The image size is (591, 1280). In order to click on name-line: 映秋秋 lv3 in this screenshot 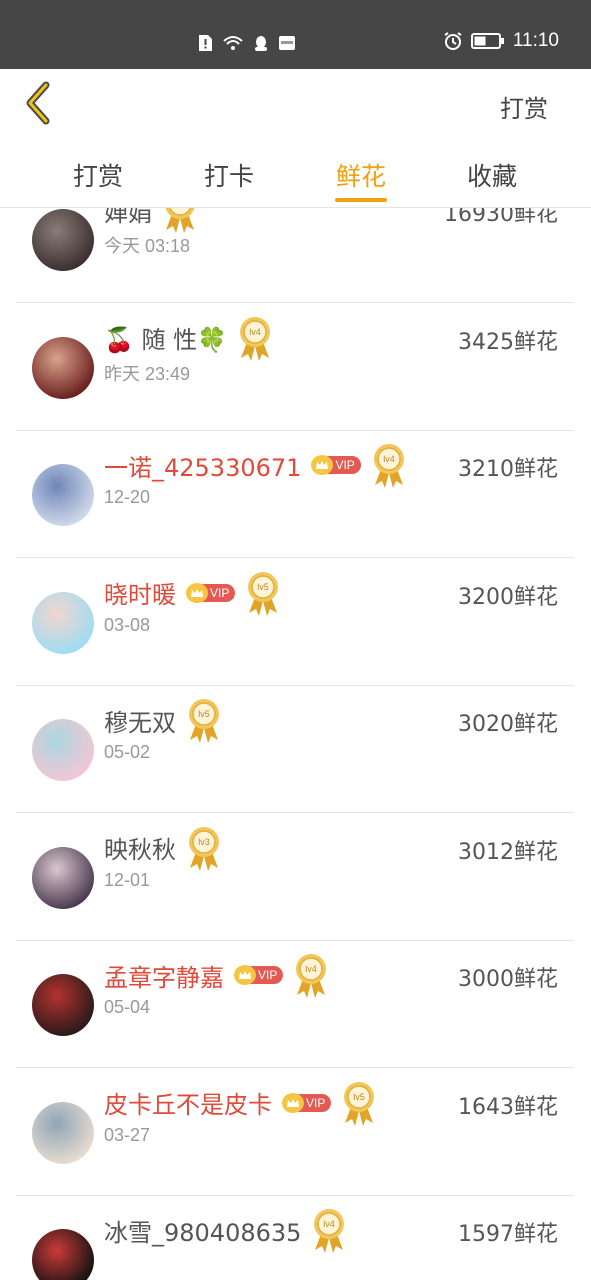, I will do `click(163, 848)`.